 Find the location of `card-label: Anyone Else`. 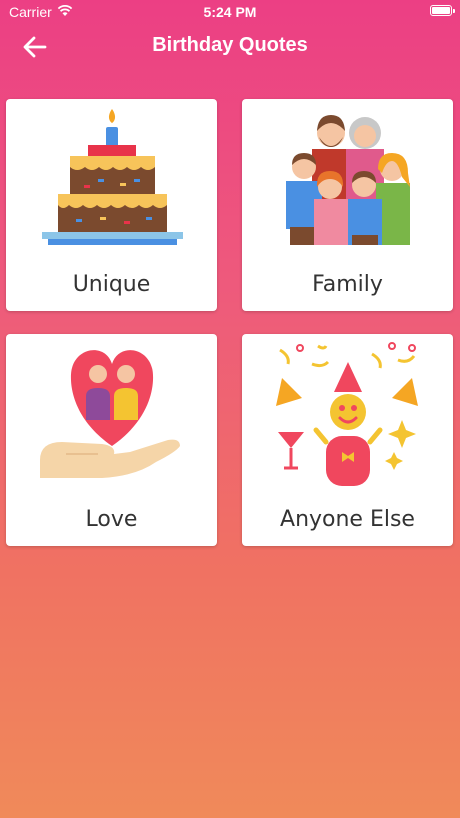

card-label: Anyone Else is located at coordinates (347, 519).